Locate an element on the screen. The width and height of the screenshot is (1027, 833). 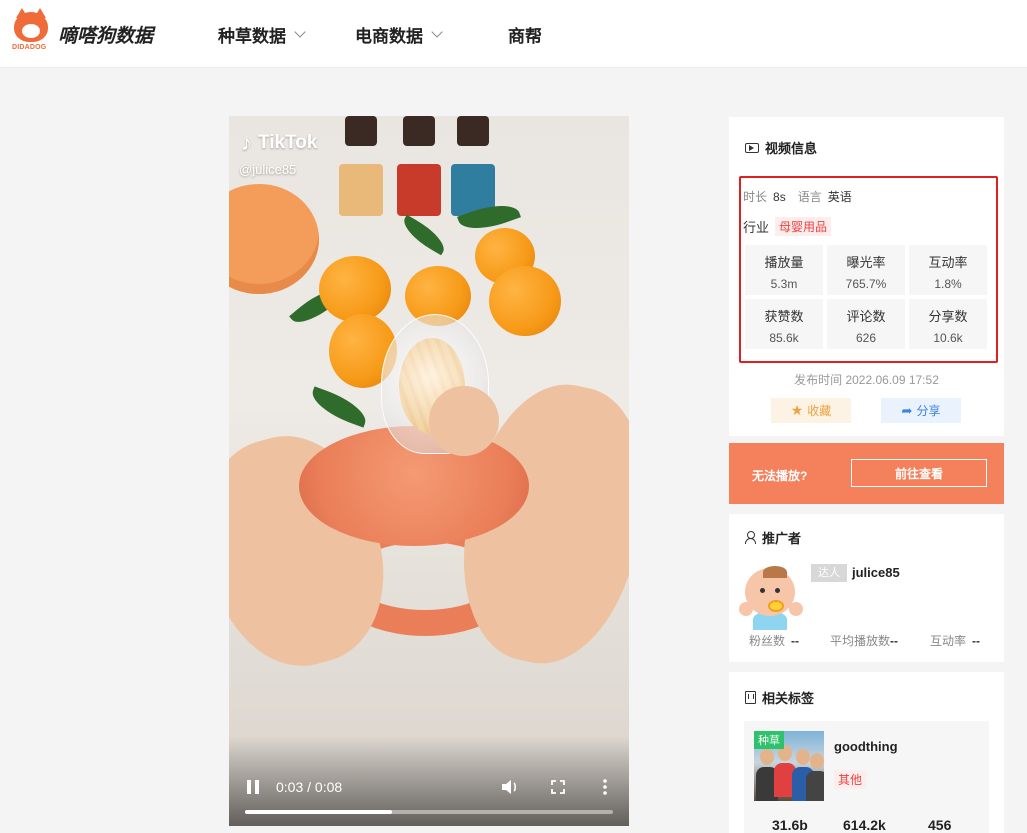
stat-likes: 获赞数 85.6k is located at coordinates (784, 324).